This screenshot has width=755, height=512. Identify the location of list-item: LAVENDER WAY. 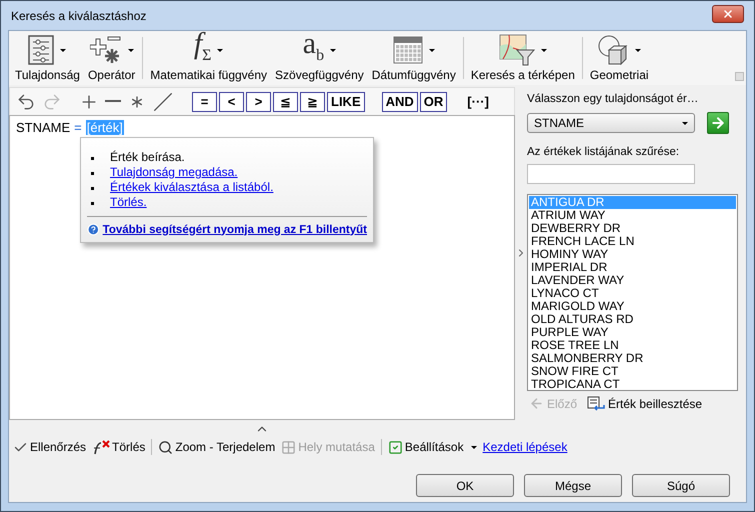
(632, 280).